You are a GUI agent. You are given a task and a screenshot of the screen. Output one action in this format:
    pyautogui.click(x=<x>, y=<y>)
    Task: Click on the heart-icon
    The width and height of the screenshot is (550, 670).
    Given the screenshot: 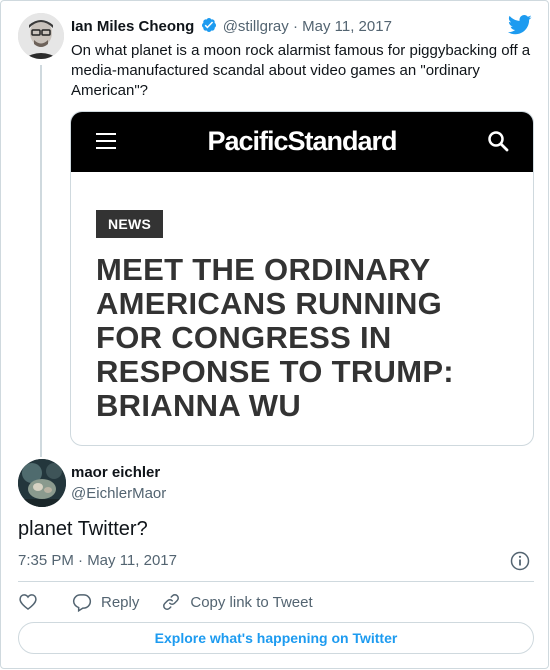 What is the action you would take?
    pyautogui.click(x=28, y=602)
    